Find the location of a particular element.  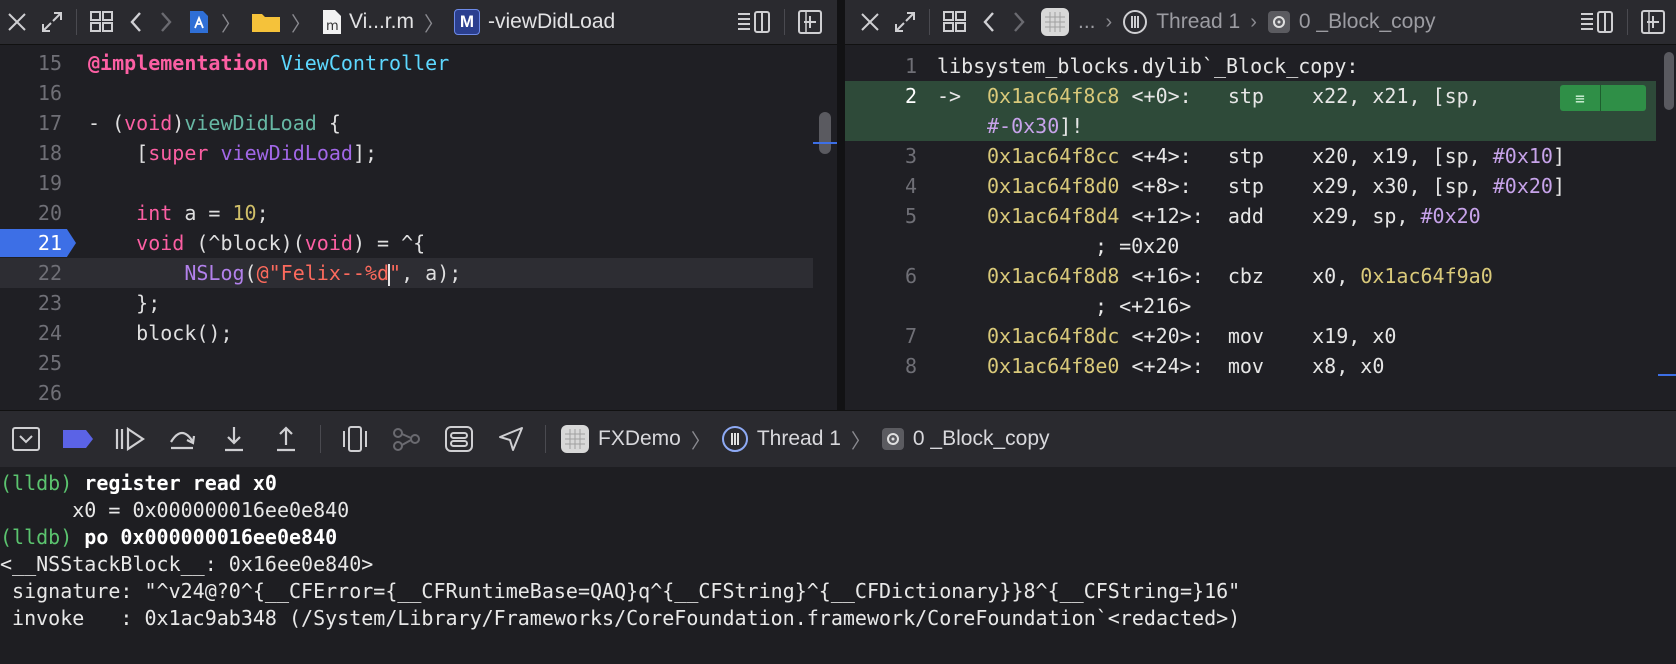

editor-options-icon is located at coordinates (1597, 22).